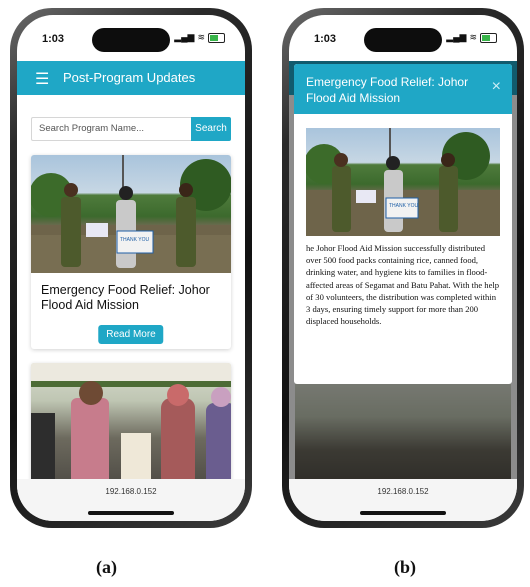 The image size is (530, 587). I want to click on hamburger-menu-icon: ☰, so click(42, 79).